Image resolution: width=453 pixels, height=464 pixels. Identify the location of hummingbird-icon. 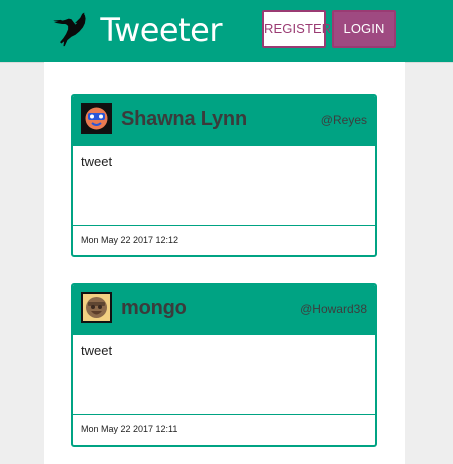
(69, 29).